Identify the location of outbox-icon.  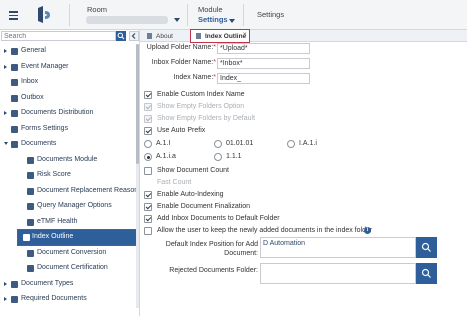
(14, 98).